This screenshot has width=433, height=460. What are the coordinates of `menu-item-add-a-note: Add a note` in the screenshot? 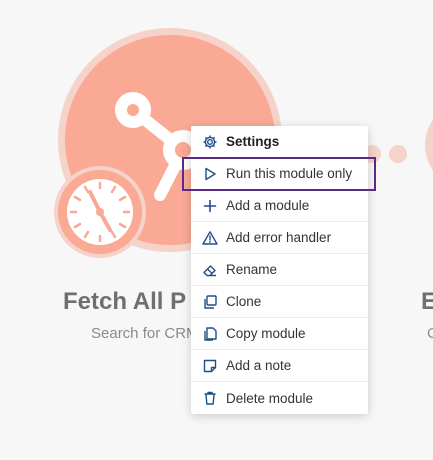 It's located at (279, 366).